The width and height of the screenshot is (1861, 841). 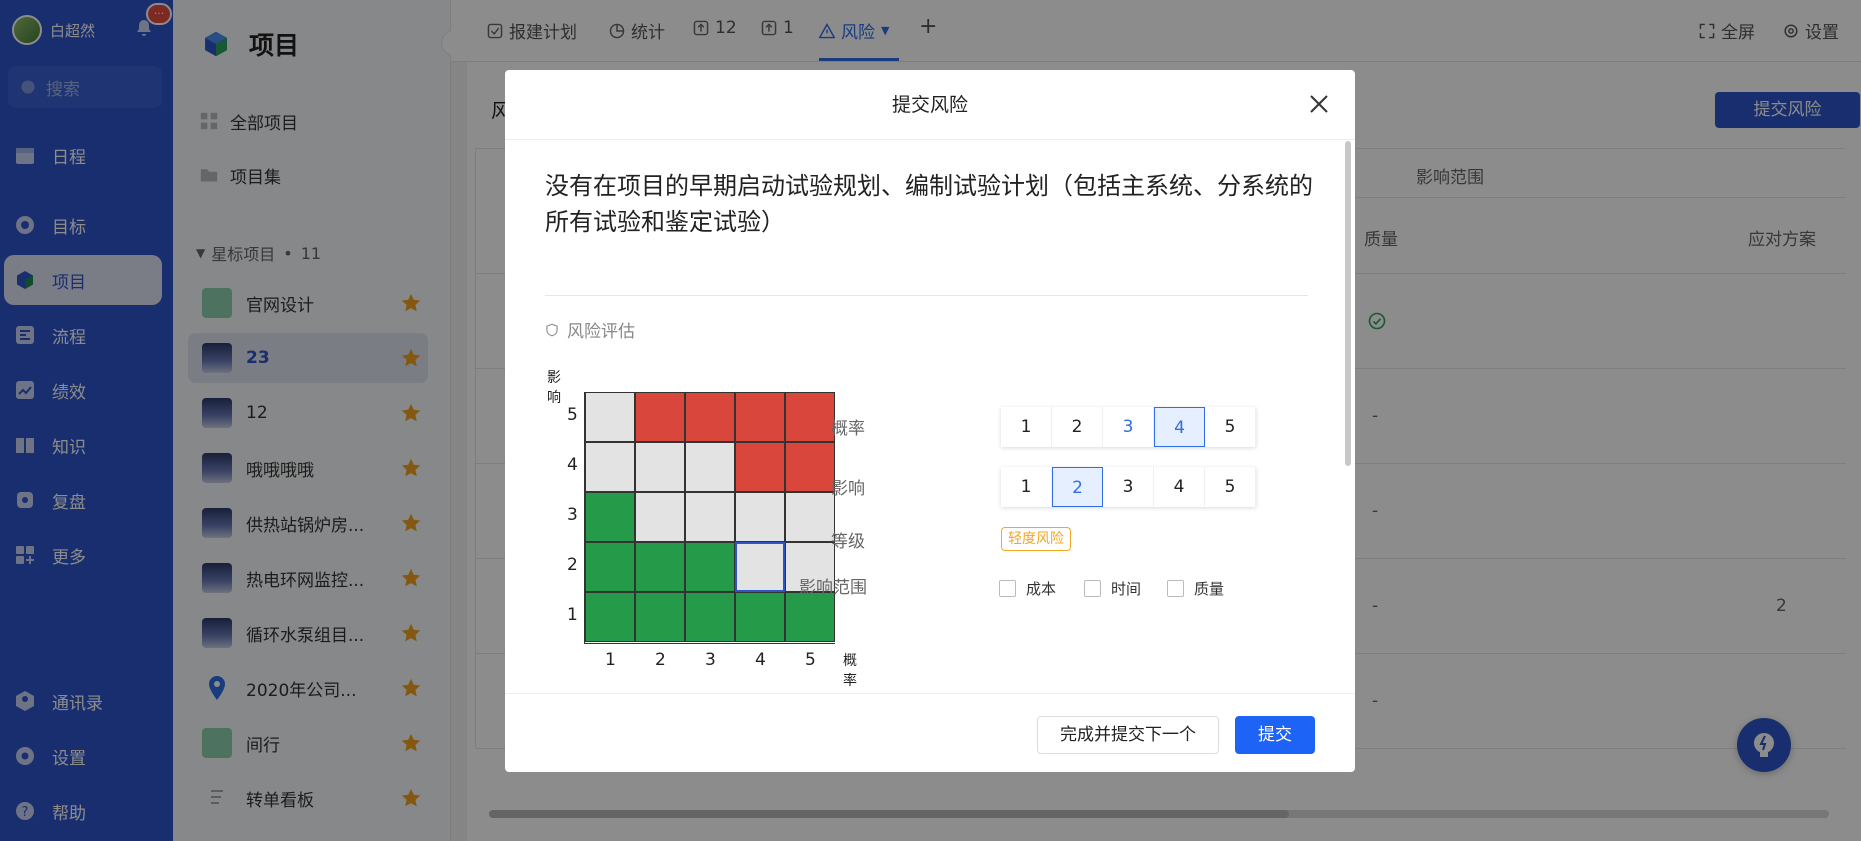 I want to click on x-tick-label: 3, so click(x=710, y=660).